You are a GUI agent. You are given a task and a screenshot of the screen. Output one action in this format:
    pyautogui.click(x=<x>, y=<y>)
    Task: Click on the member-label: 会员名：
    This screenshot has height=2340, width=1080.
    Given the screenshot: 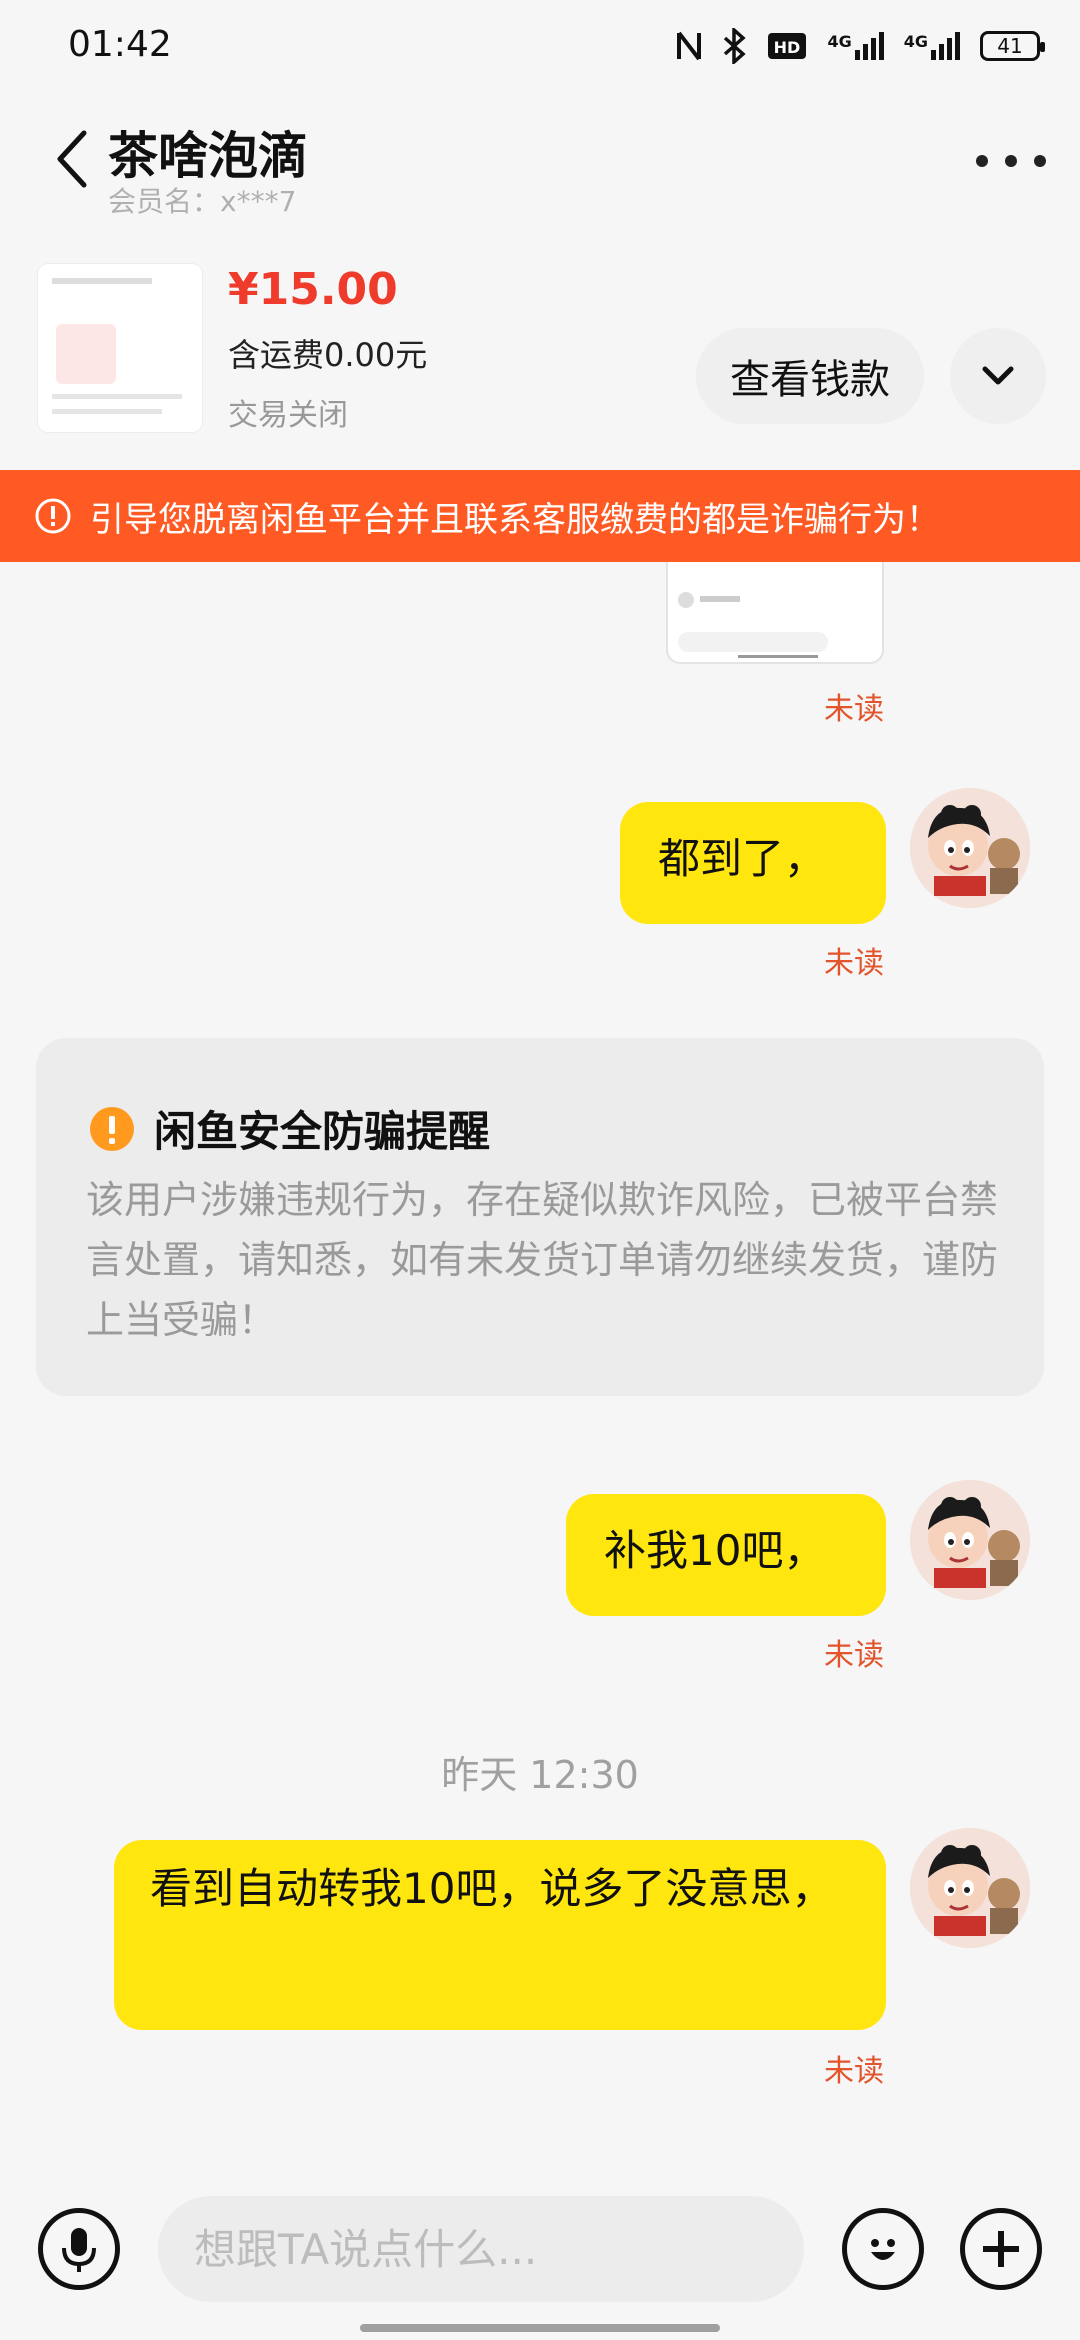 What is the action you would take?
    pyautogui.click(x=164, y=201)
    